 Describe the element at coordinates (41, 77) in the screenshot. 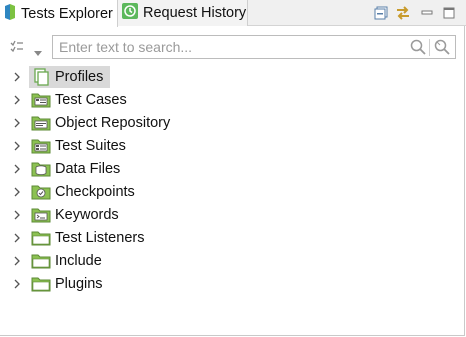

I see `profile-icon` at that location.